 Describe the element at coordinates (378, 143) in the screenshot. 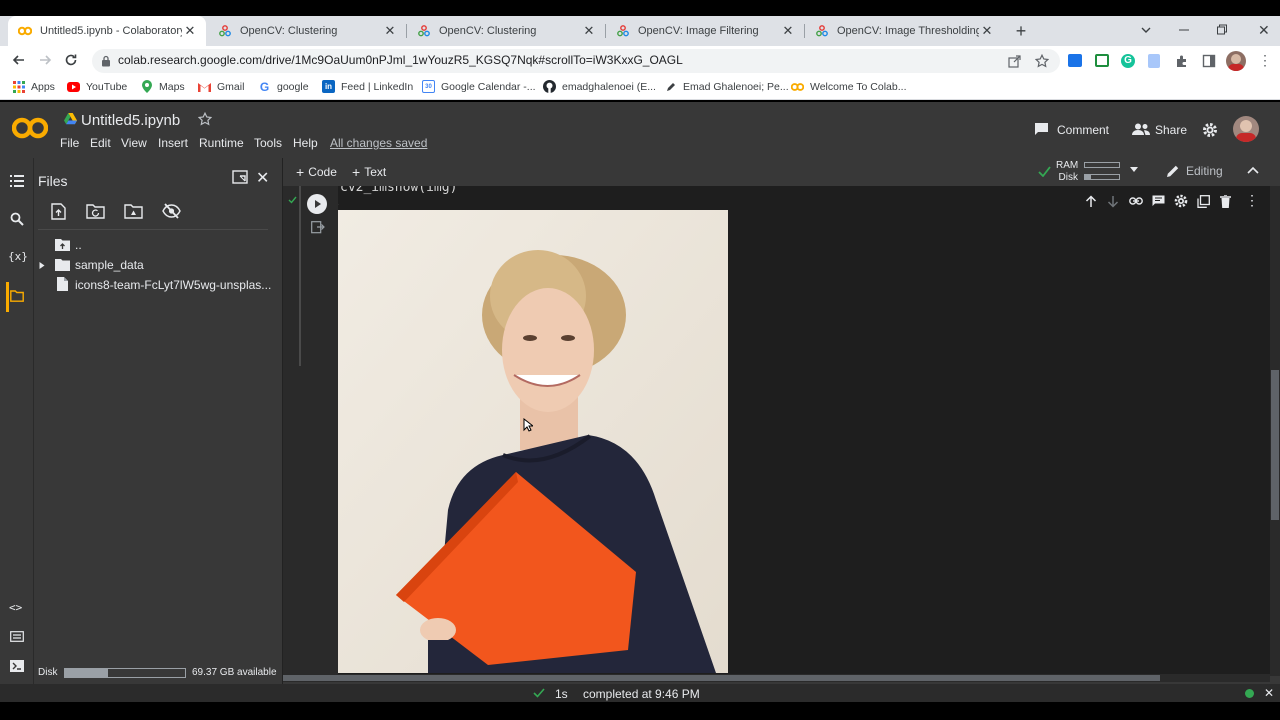

I see `save-status: All changes saved` at that location.